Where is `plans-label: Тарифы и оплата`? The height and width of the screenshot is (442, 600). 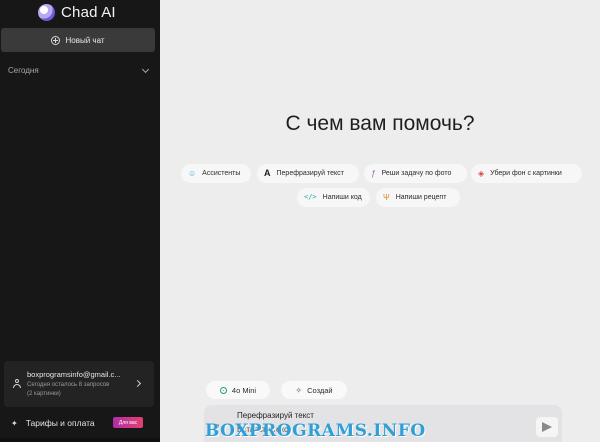
plans-label: Тарифы и оплата is located at coordinates (60, 423).